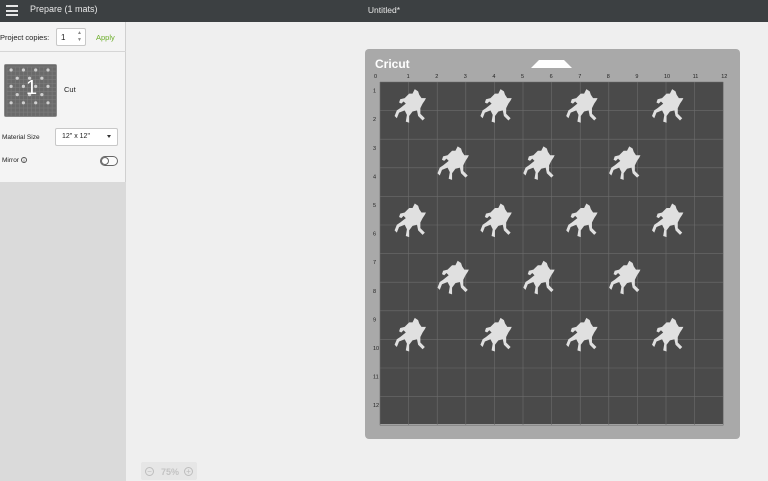 The image size is (768, 481). What do you see at coordinates (105, 37) in the screenshot?
I see `apply-button: Apply` at bounding box center [105, 37].